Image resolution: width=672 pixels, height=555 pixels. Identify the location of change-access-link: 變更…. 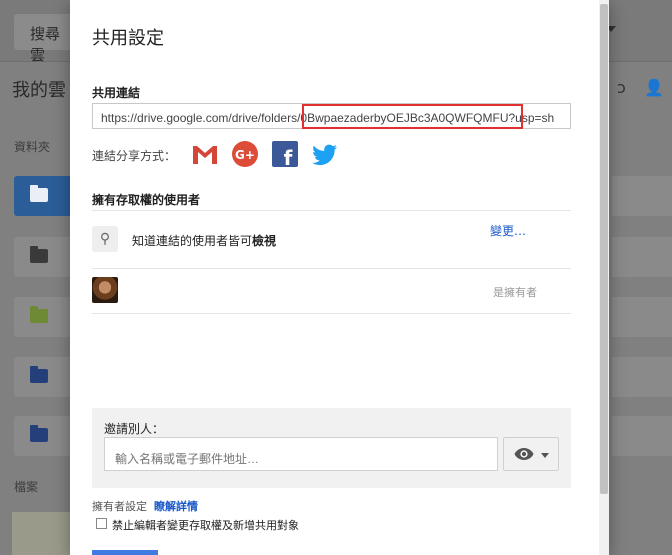
(508, 230).